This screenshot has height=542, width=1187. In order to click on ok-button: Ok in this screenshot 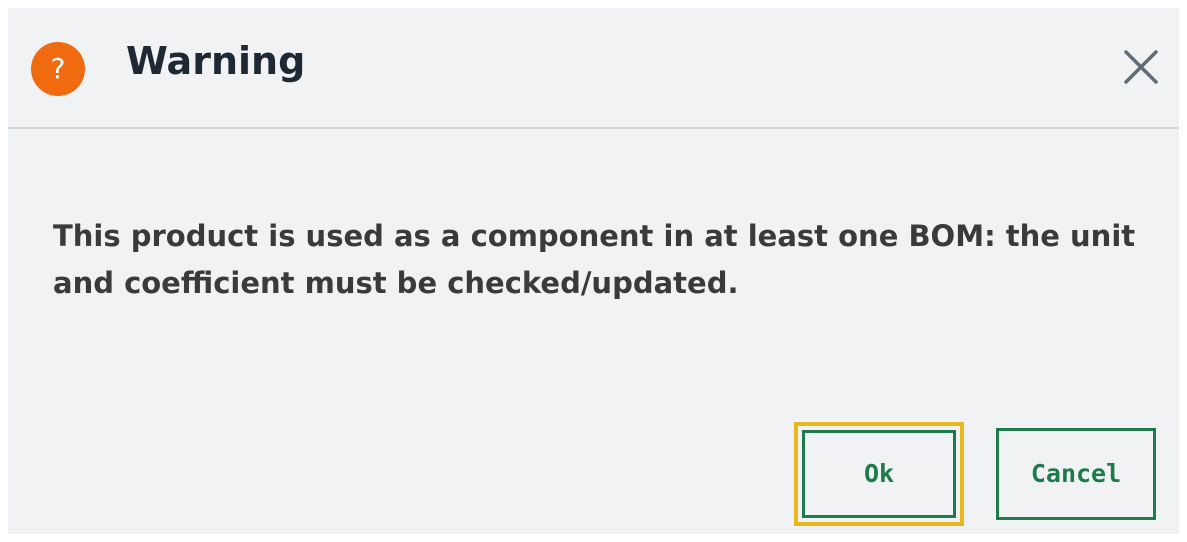, I will do `click(879, 474)`.